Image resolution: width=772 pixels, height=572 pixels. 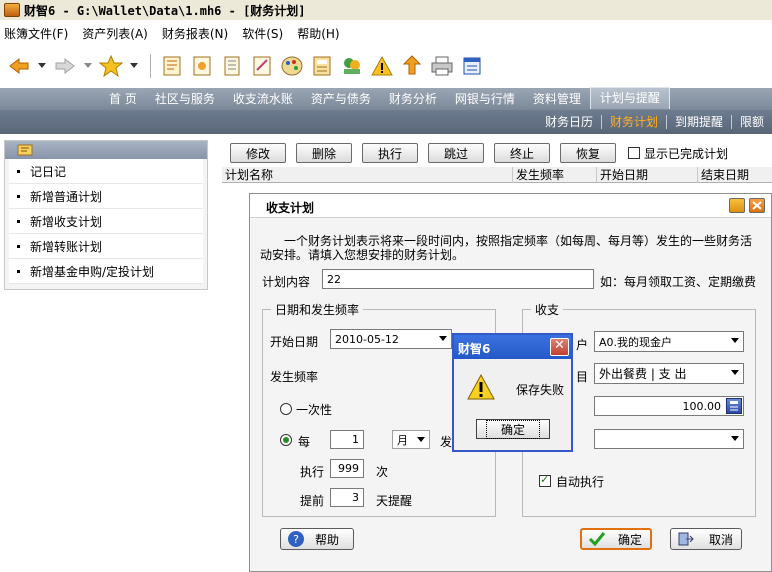 What do you see at coordinates (347, 497) in the screenshot?
I see `advance-days-input: 3` at bounding box center [347, 497].